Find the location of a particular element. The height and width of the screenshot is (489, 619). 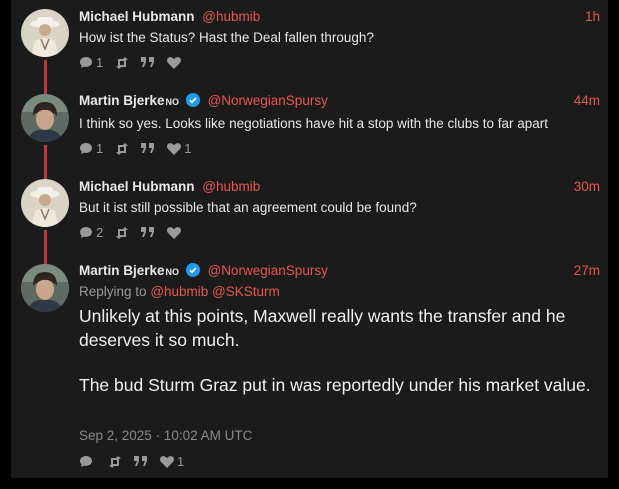

tweet-time: 1h is located at coordinates (592, 16).